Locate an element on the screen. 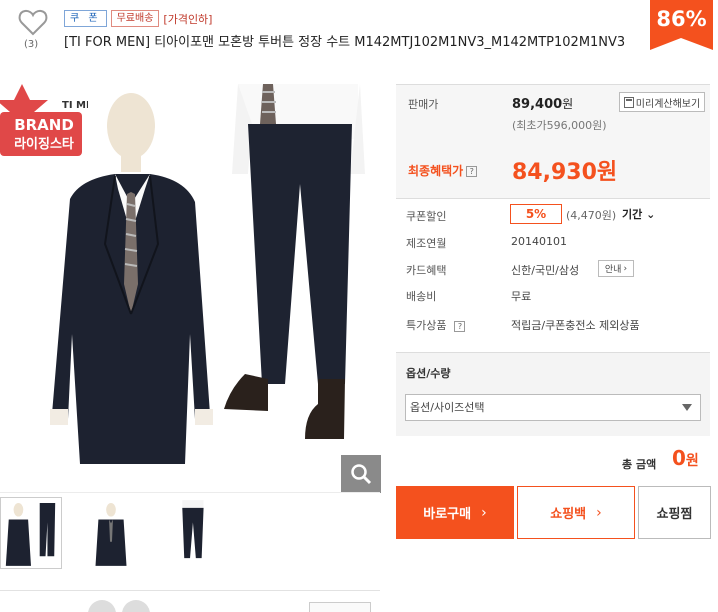 The width and height of the screenshot is (718, 612). final-price-label-text: 최종혜택가 is located at coordinates (436, 171).